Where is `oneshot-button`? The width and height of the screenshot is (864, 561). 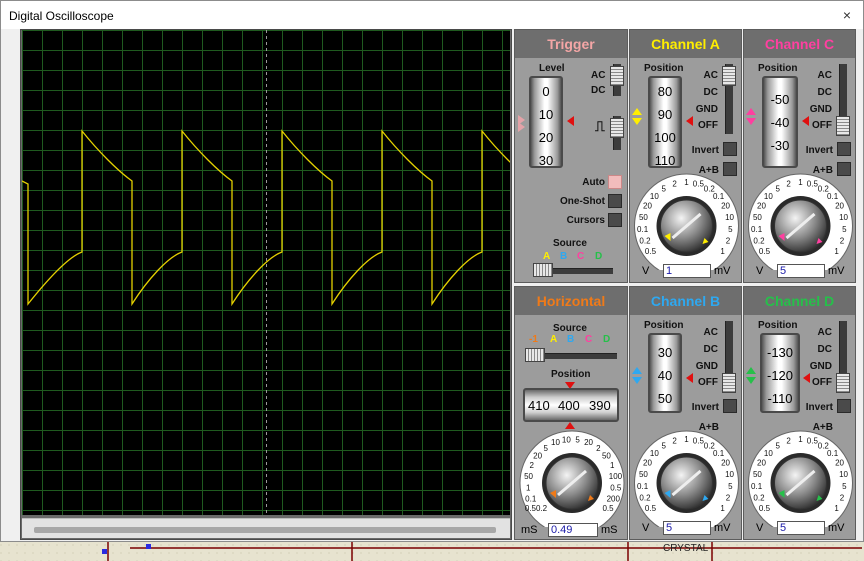 oneshot-button is located at coordinates (615, 201).